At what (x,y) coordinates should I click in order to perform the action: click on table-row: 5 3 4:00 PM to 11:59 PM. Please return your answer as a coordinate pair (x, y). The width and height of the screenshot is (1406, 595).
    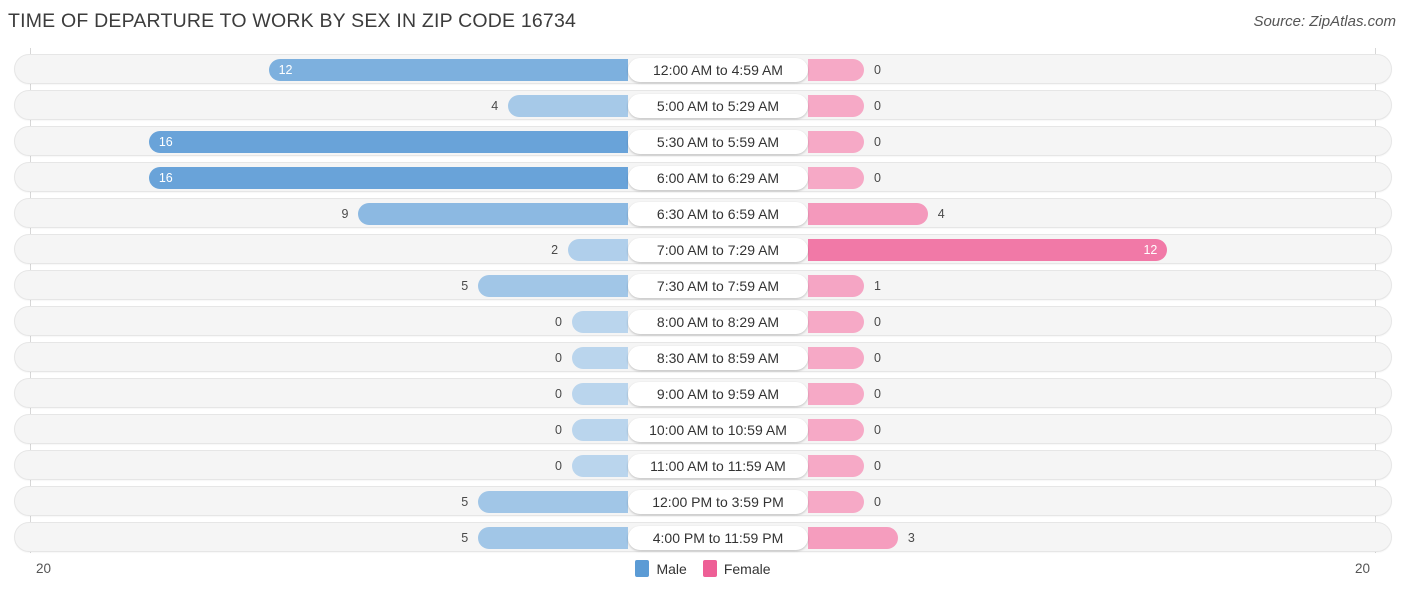
    Looking at the image, I should click on (703, 537).